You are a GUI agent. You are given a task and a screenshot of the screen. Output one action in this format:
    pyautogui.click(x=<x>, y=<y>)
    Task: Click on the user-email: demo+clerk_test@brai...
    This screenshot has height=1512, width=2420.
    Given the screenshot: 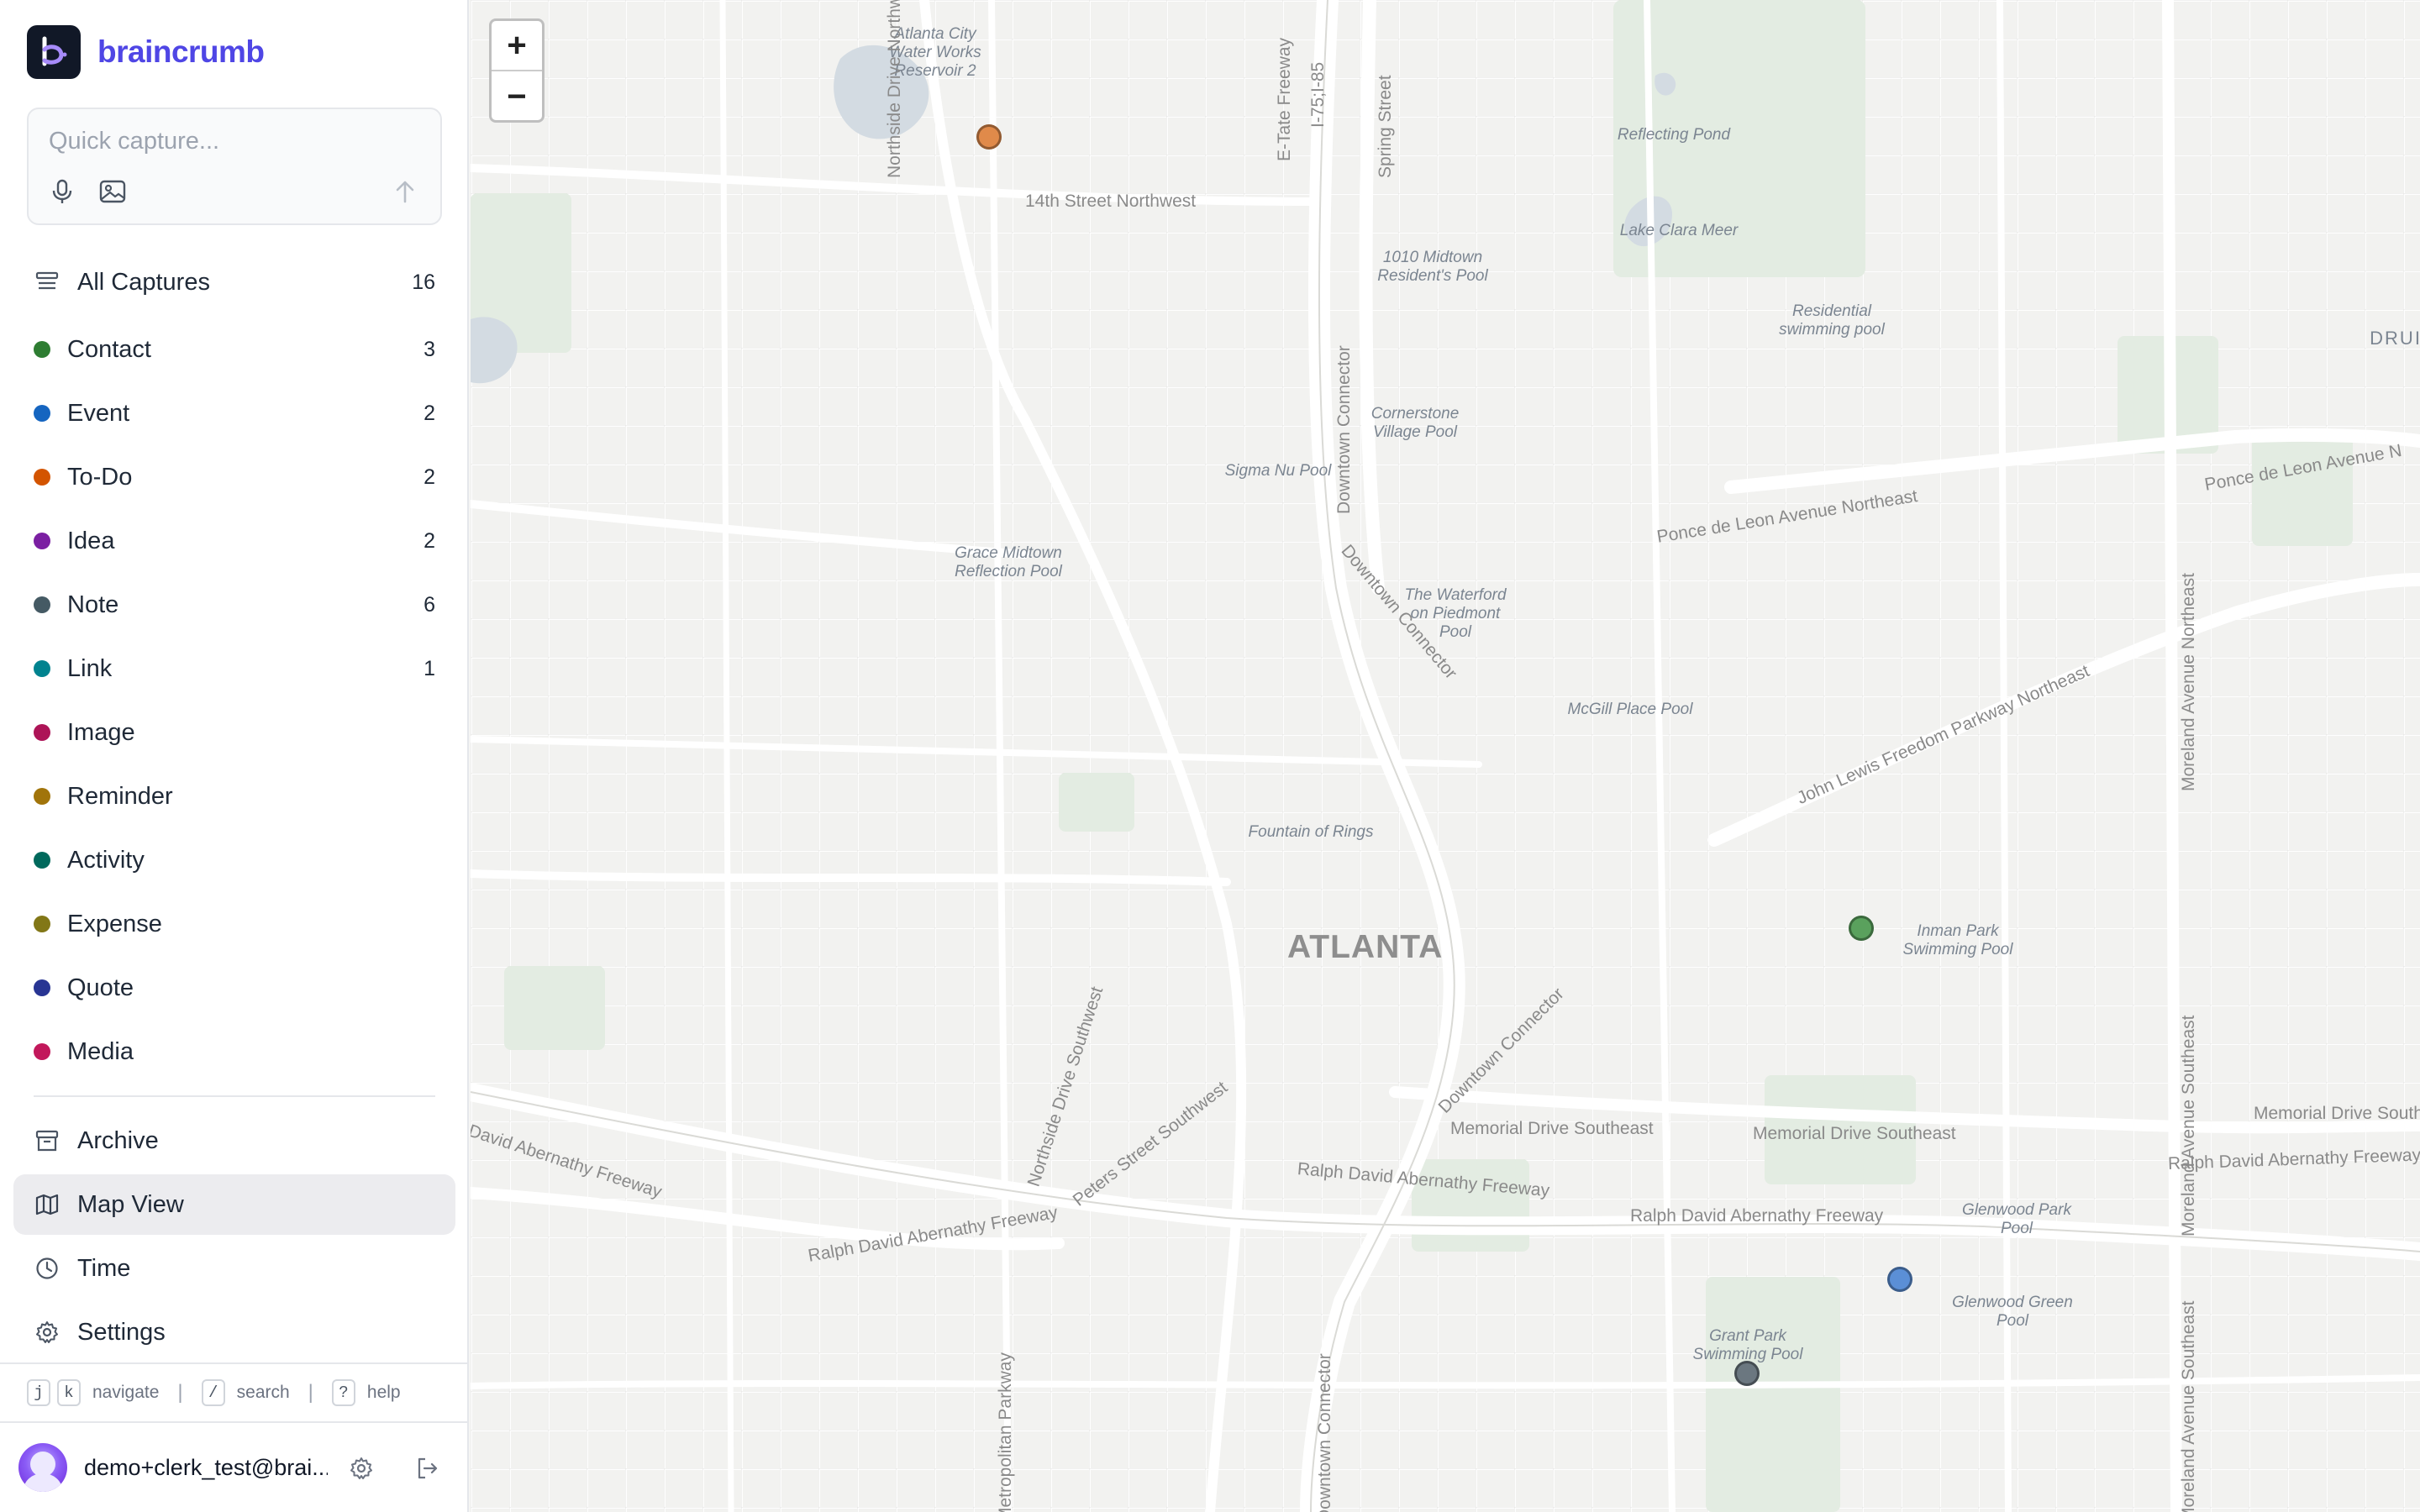 What is the action you would take?
    pyautogui.click(x=206, y=1467)
    